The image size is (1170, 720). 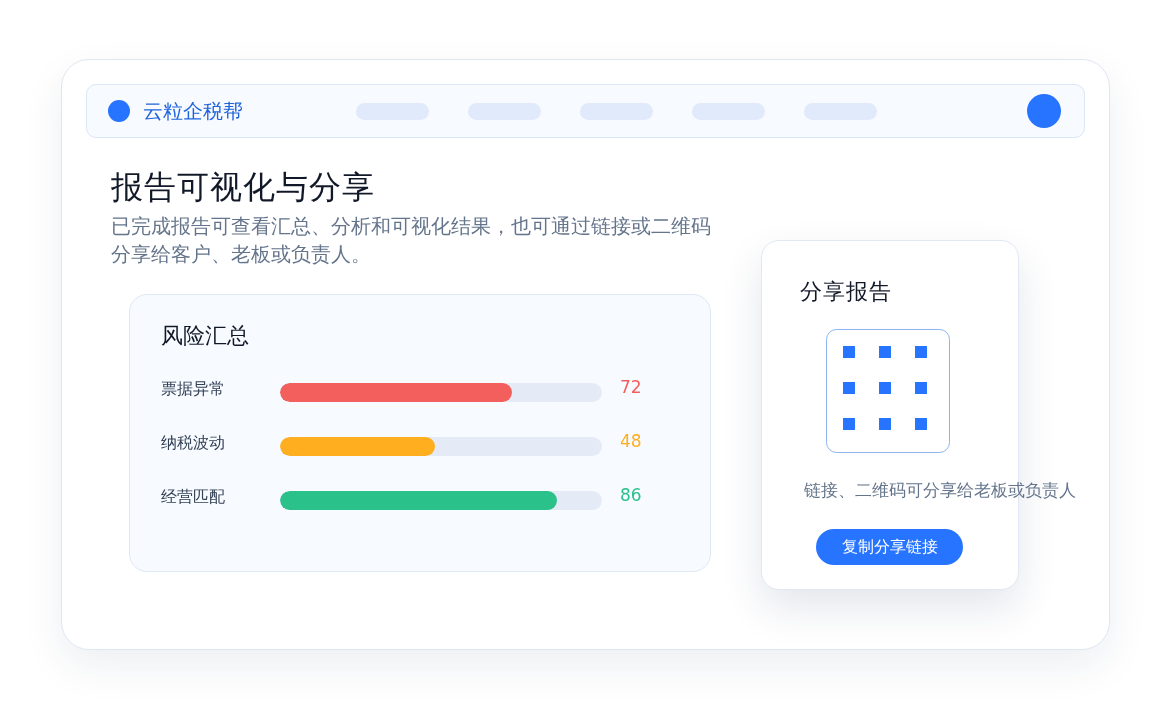 What do you see at coordinates (631, 387) in the screenshot?
I see `risk-score: 72` at bounding box center [631, 387].